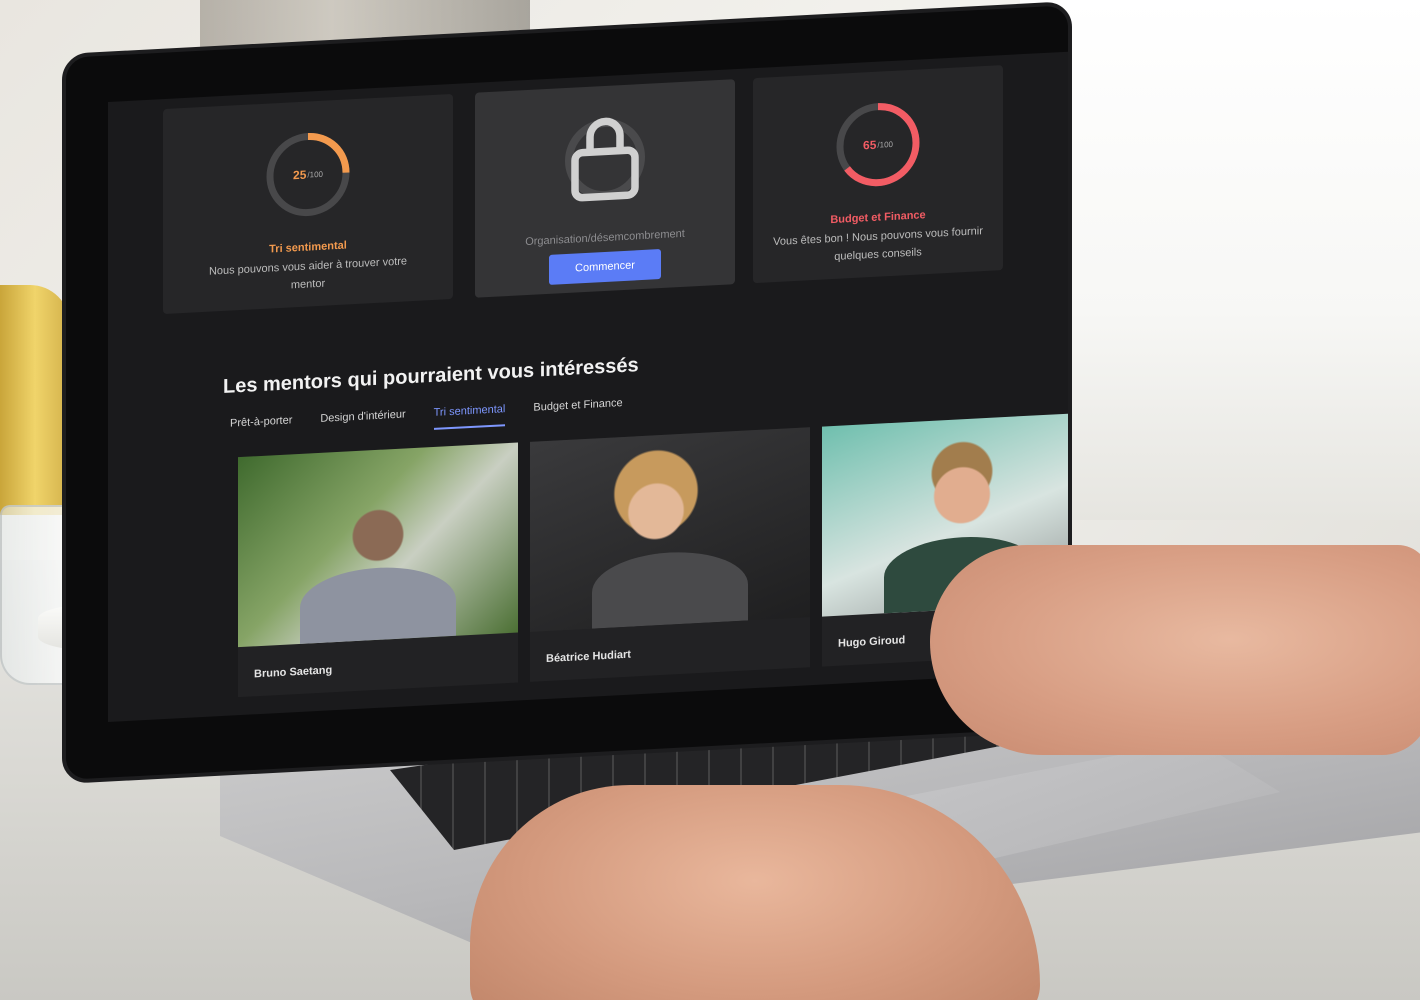 The image size is (1420, 1000). I want to click on tab-tri-sentimental: Tri sentimental, so click(469, 416).